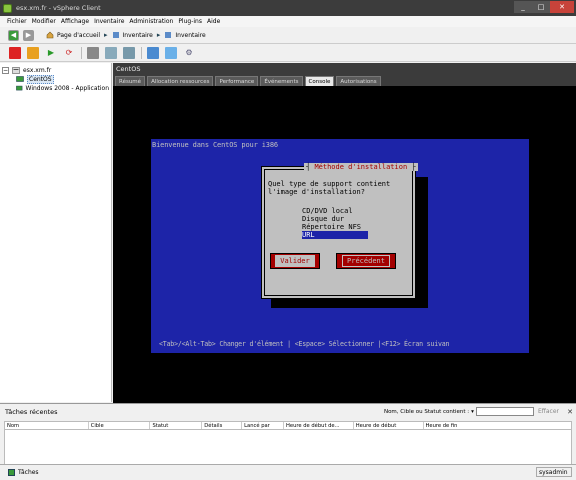 This screenshot has width=576, height=480. I want to click on dialog-title: ┤ Méthode d'installation ├, so click(361, 167).